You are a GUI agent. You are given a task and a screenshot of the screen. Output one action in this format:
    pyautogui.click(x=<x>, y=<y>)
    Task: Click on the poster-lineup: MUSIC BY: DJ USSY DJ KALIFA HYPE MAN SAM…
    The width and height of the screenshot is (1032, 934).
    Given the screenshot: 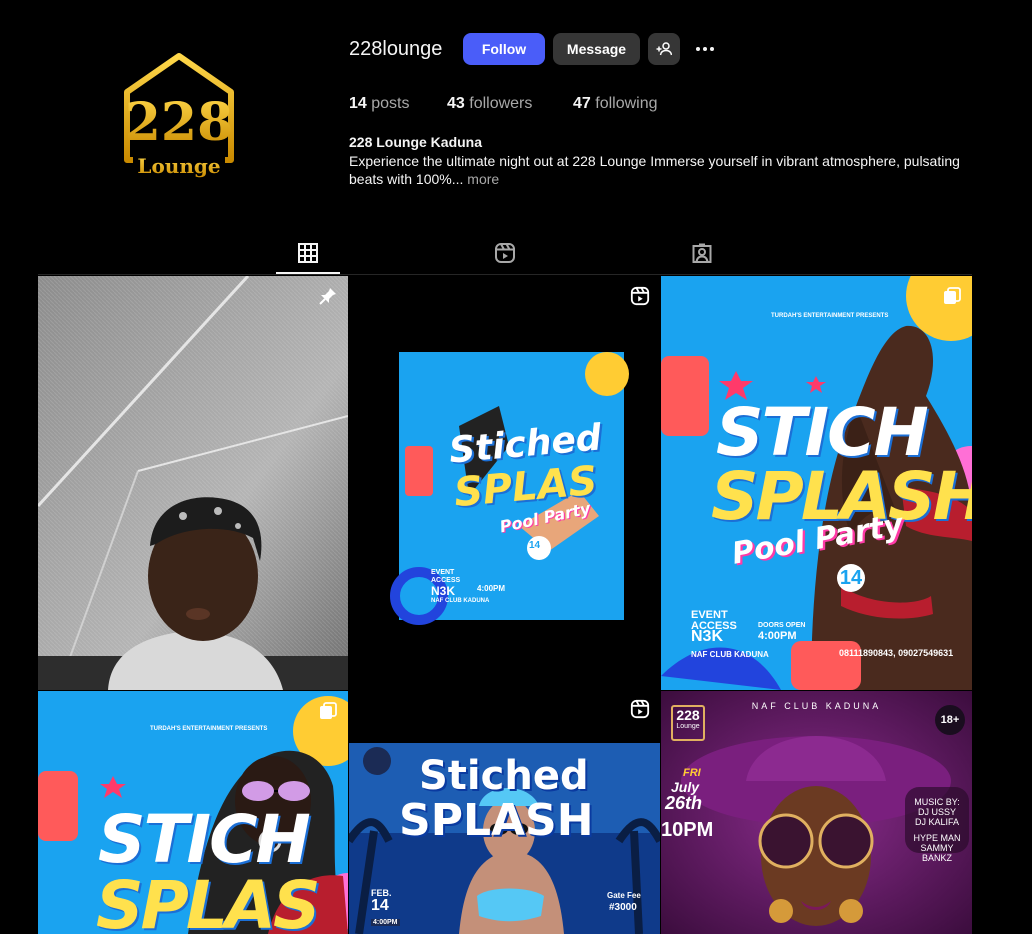 What is the action you would take?
    pyautogui.click(x=937, y=825)
    